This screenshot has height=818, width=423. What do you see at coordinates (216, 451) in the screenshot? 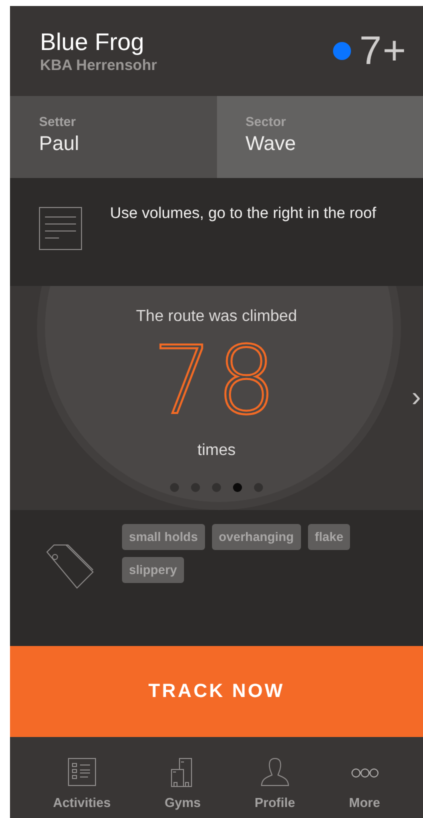
I see `stat-unit: times` at bounding box center [216, 451].